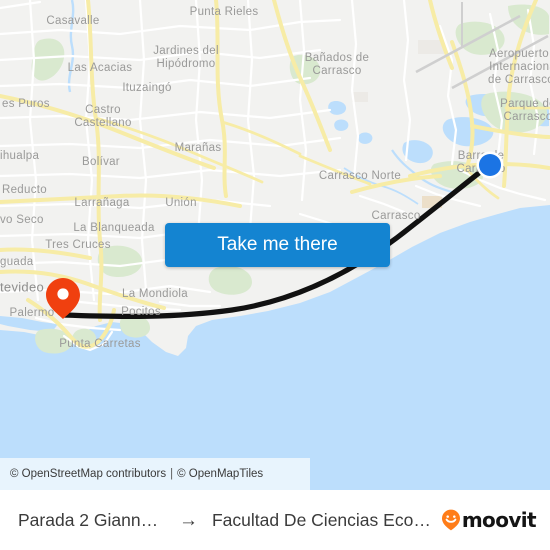 The image size is (550, 550). What do you see at coordinates (181, 203) in the screenshot?
I see `map-label: Unión` at bounding box center [181, 203].